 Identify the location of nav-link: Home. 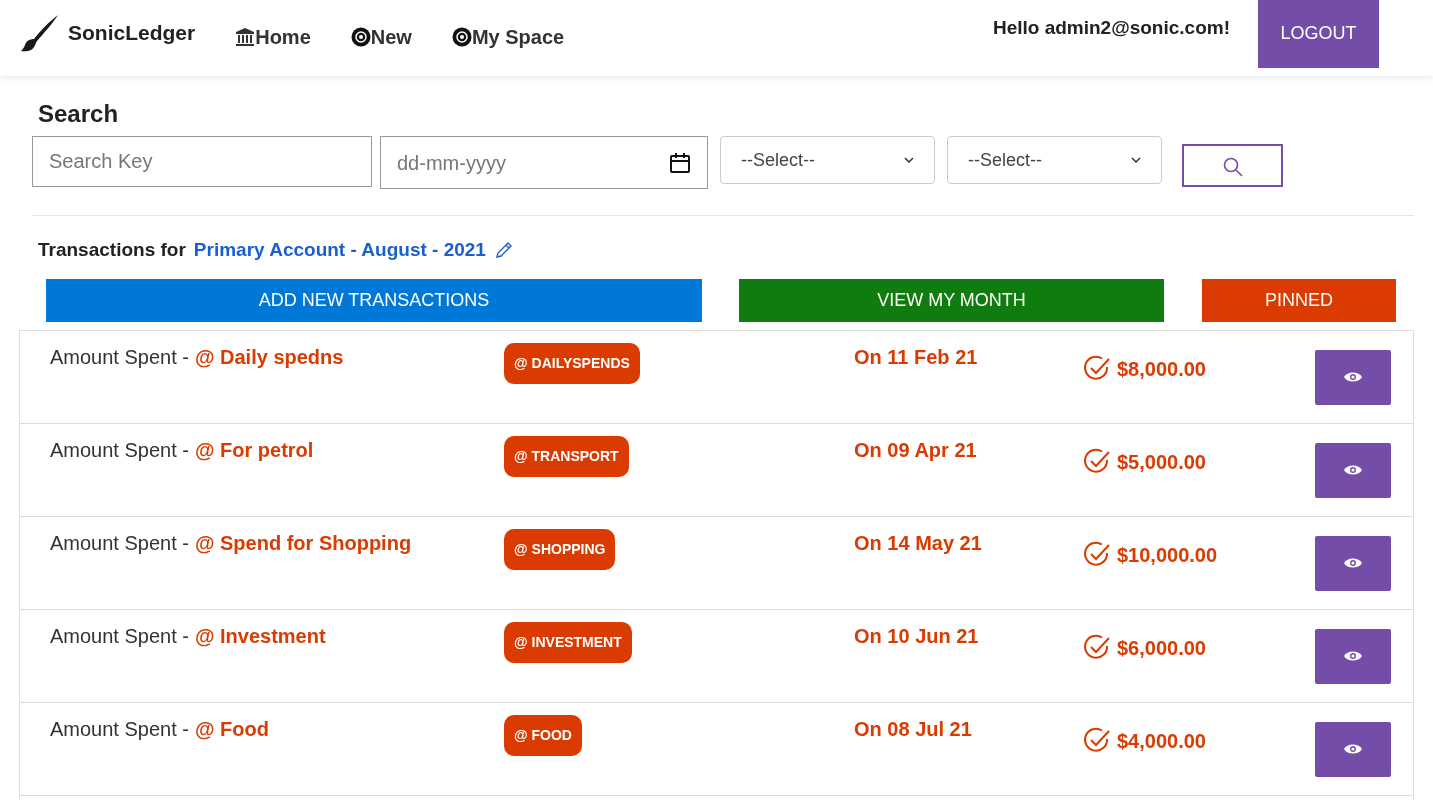
(273, 37).